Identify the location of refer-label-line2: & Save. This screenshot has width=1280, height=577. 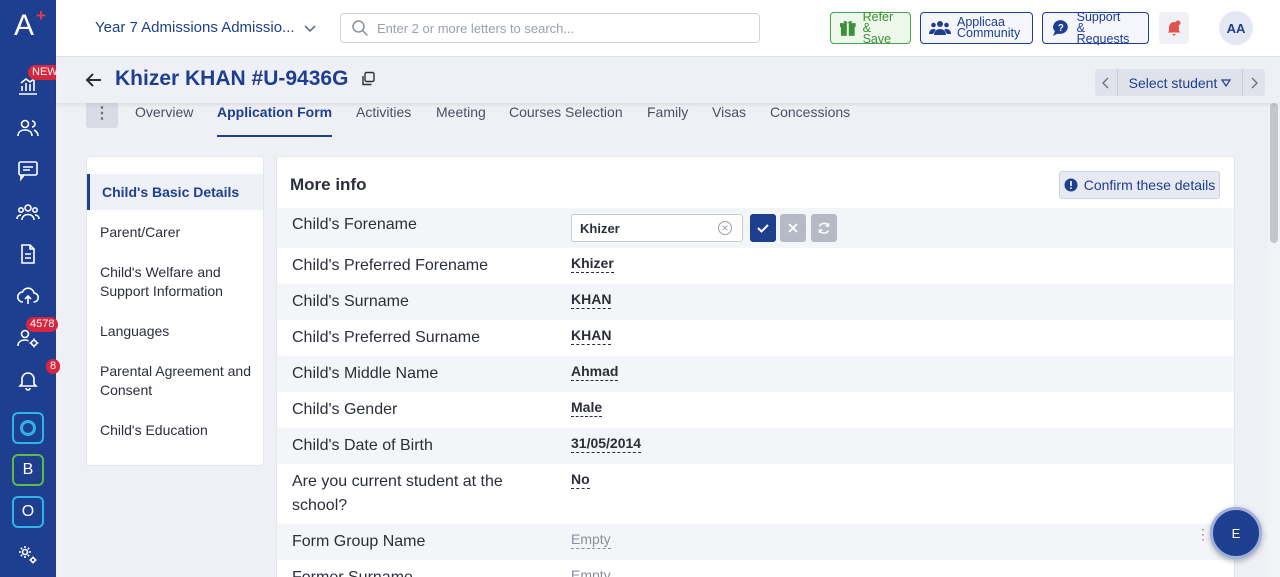
(877, 33).